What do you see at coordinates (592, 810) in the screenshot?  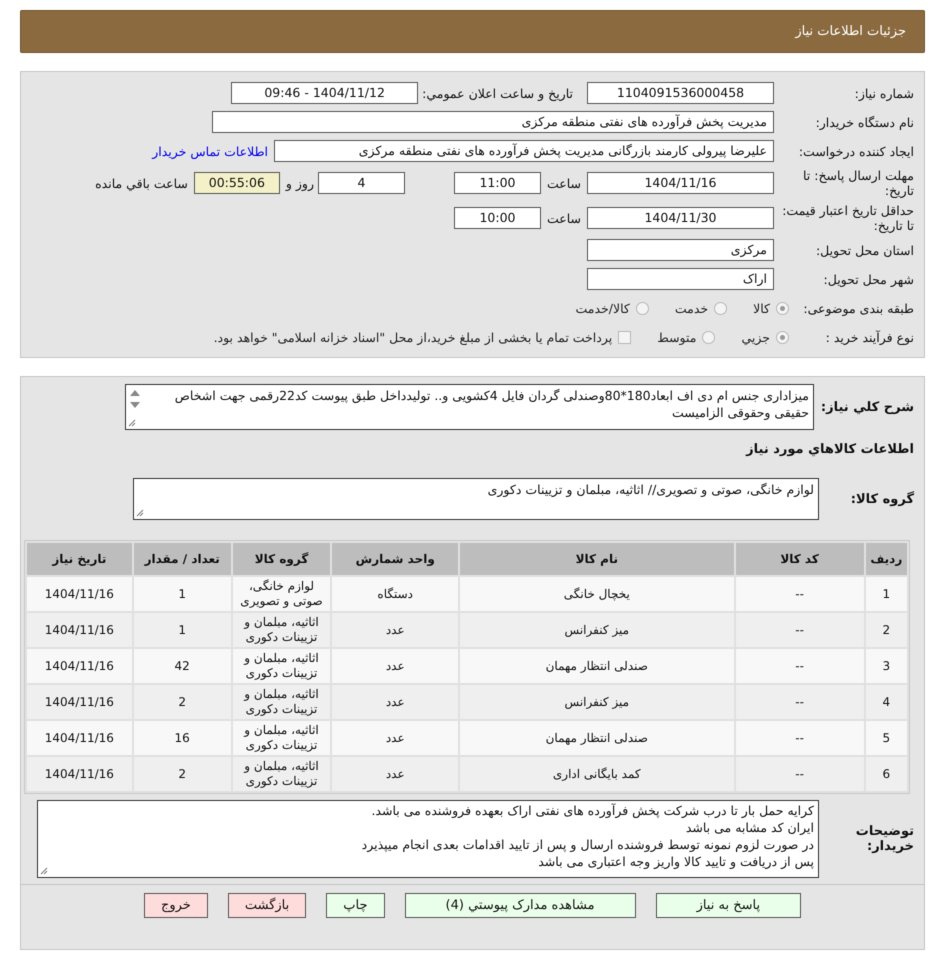 I see `note-line: کرایه حمل بار تا درب شرکت پخش فرآورده های نفتی اراک بعهده فروشنده می باشد.` at bounding box center [592, 810].